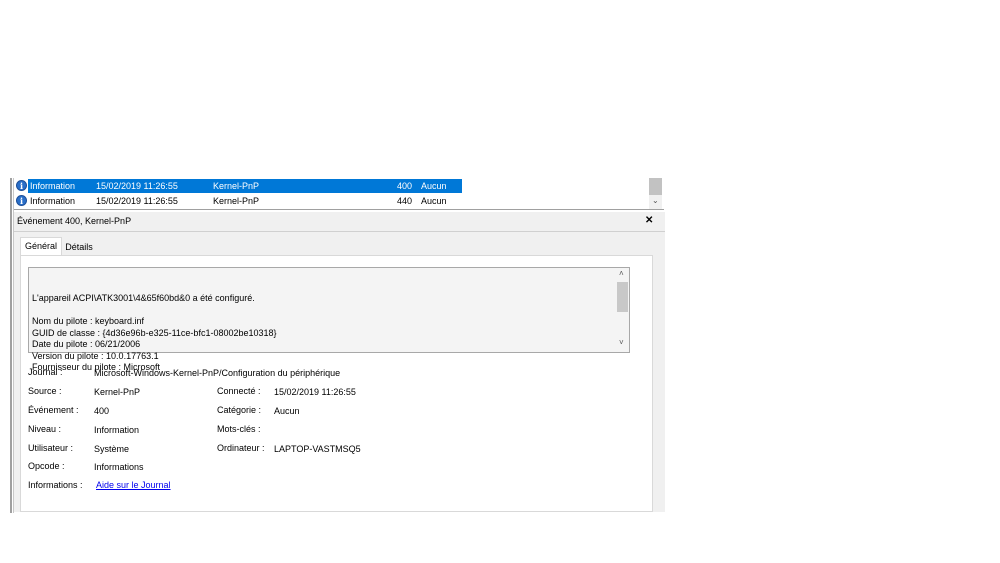 Image resolution: width=1000 pixels, height=563 pixels. Describe the element at coordinates (239, 391) in the screenshot. I see `connecte-label: Connecté :` at that location.